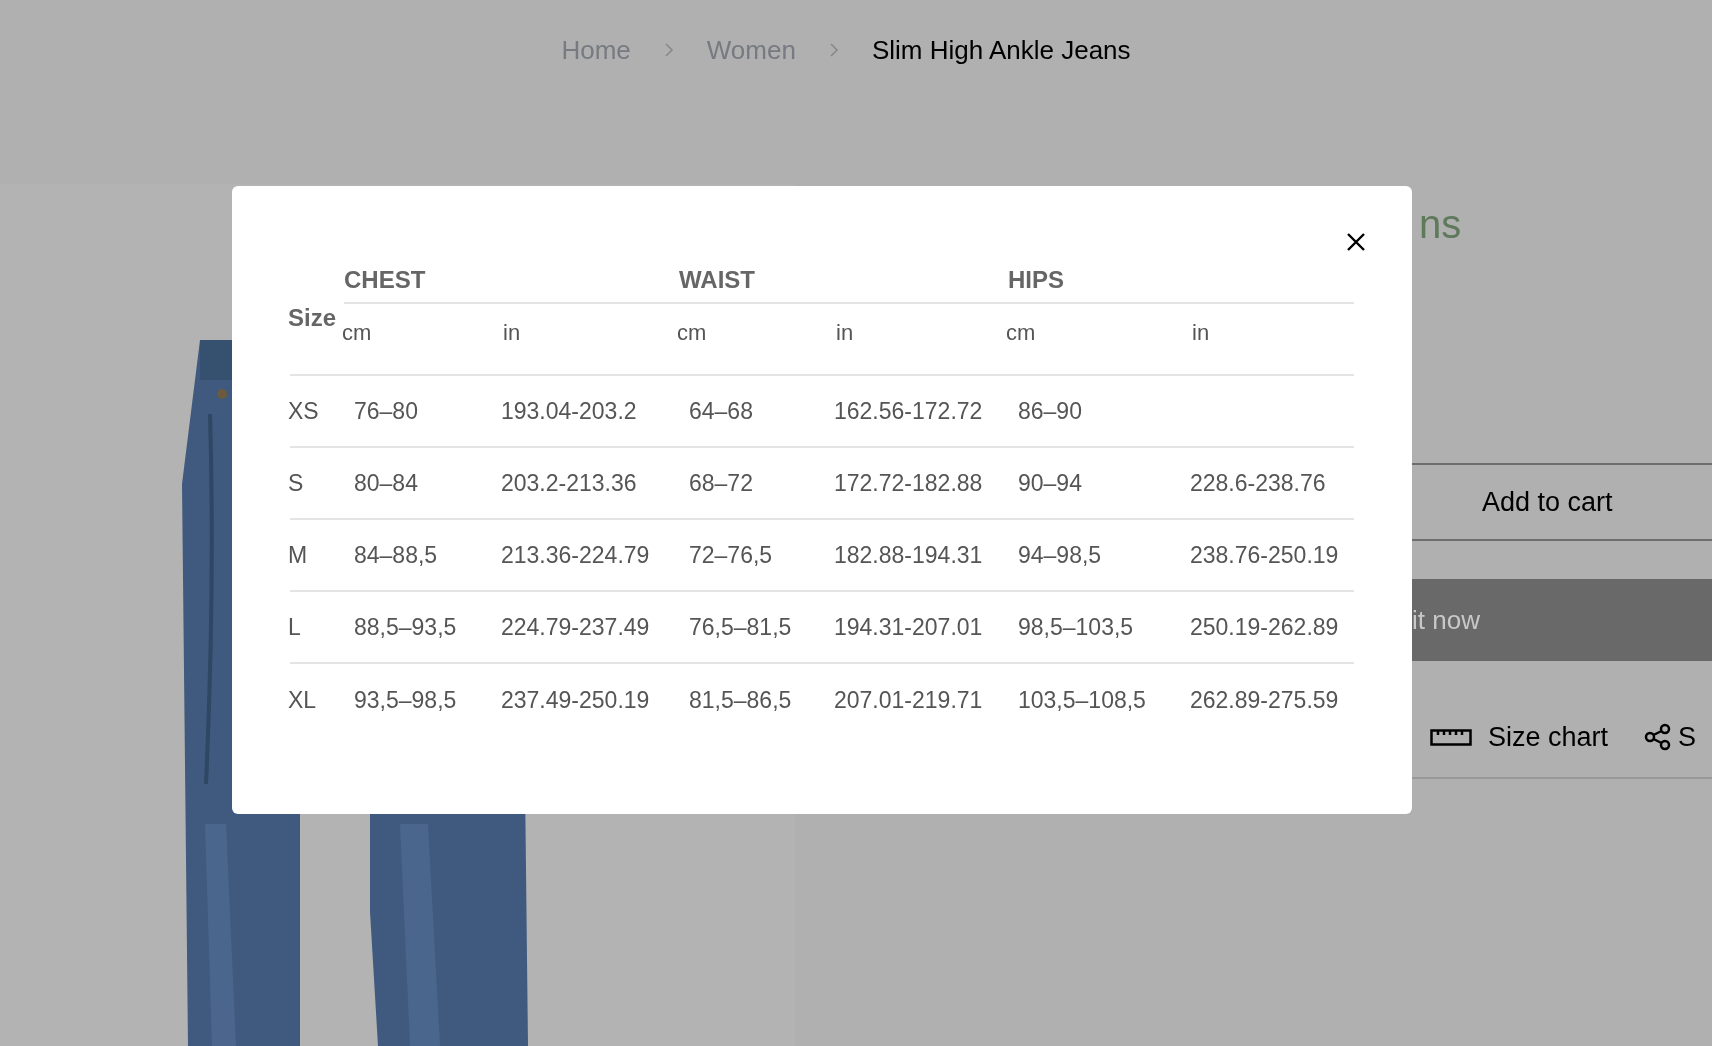  What do you see at coordinates (1265, 627) in the screenshot?
I see `table-cell-text: 250.19-262.89` at bounding box center [1265, 627].